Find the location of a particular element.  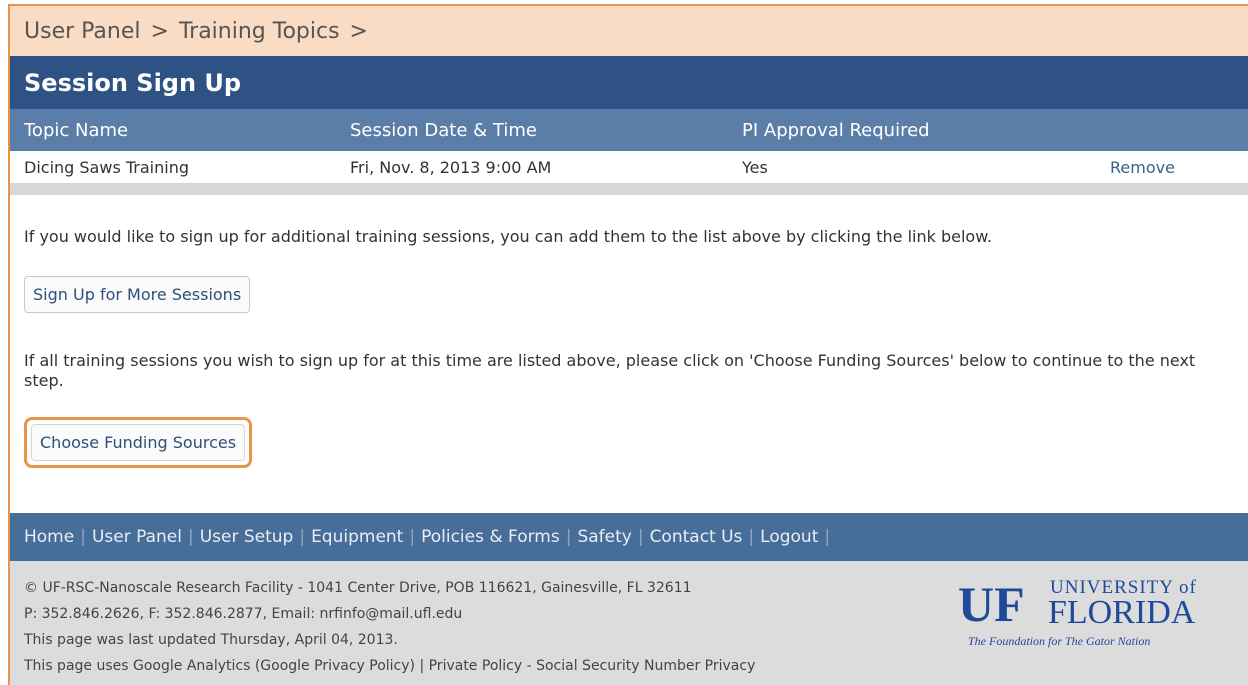

nav-user-setup: User Setup is located at coordinates (247, 537).